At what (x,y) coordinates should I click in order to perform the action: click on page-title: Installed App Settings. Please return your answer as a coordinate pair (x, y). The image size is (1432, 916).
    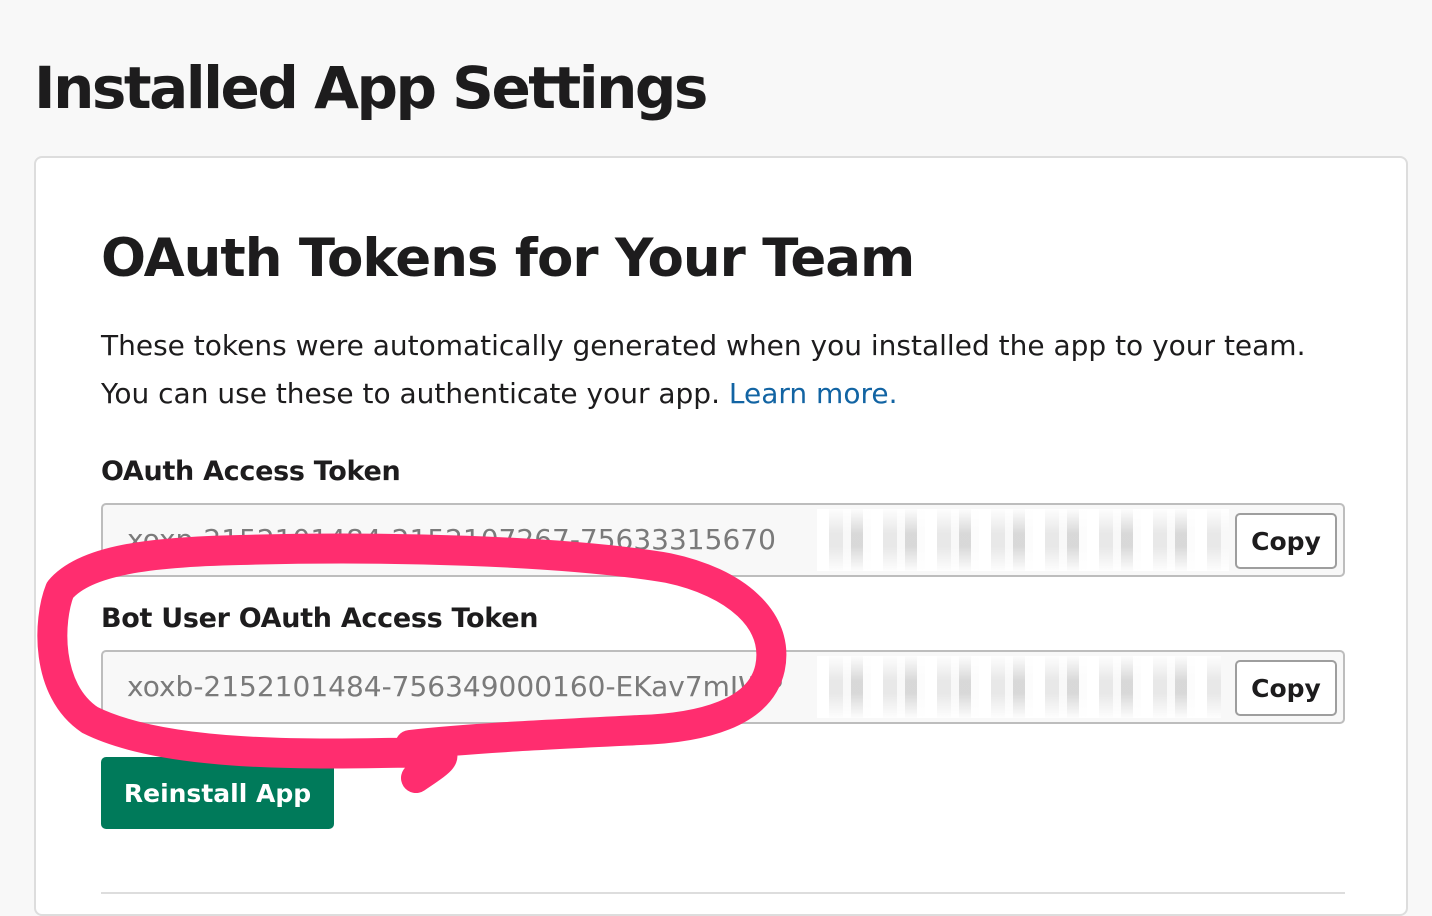
    Looking at the image, I should click on (371, 88).